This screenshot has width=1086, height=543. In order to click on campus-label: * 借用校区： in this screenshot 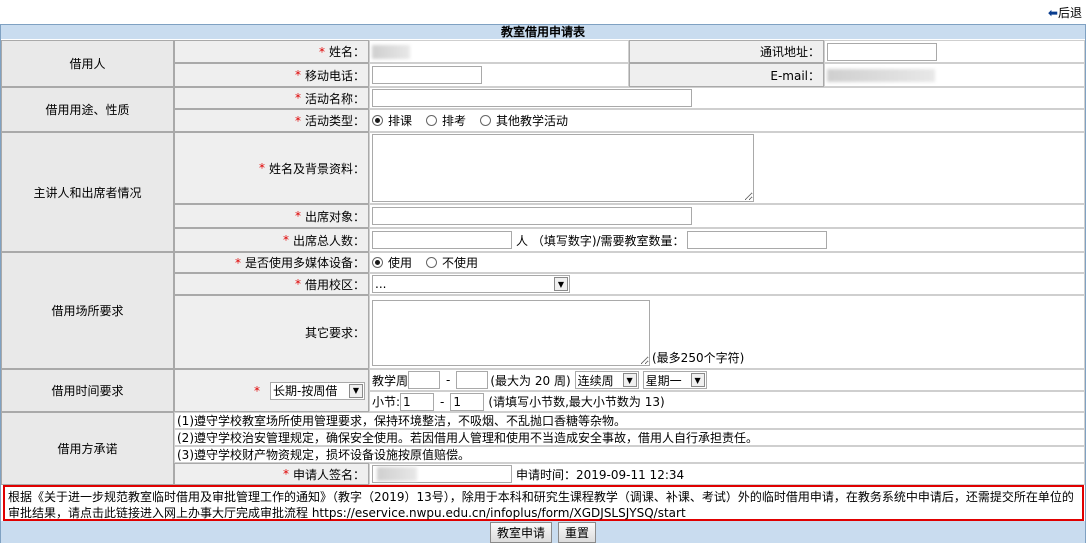, I will do `click(271, 284)`.